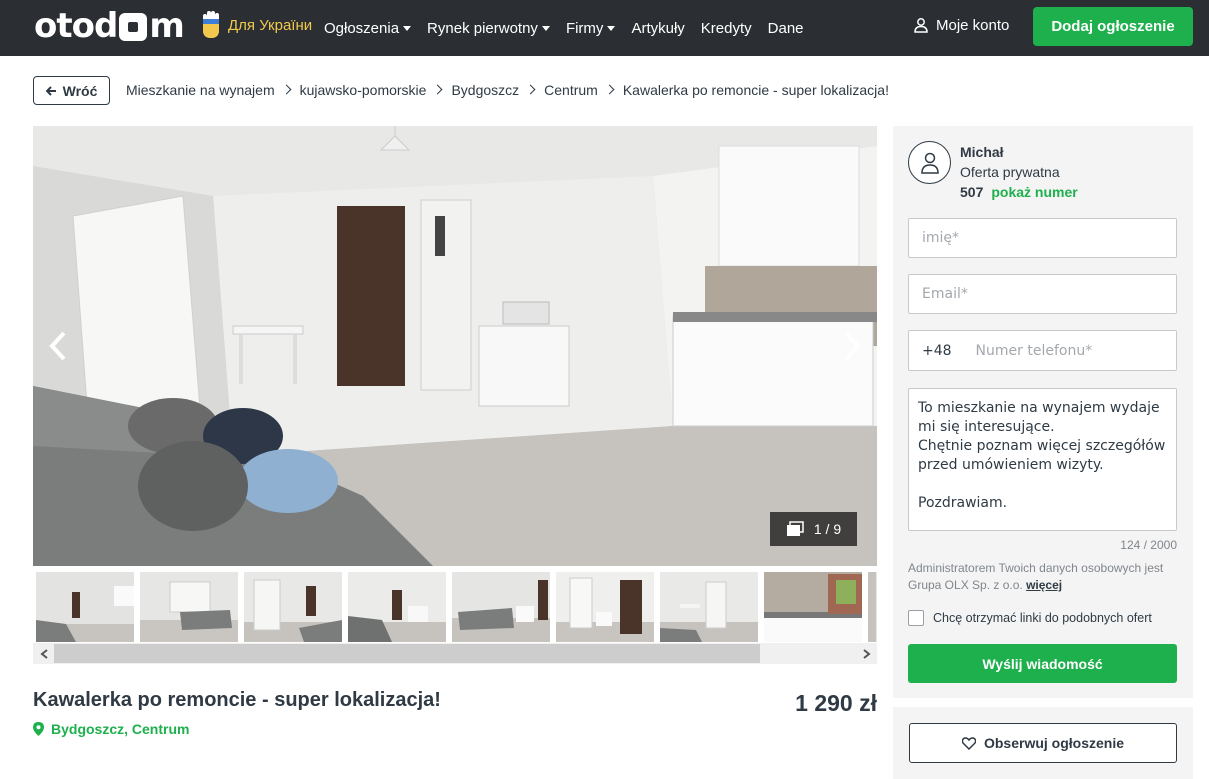  What do you see at coordinates (852, 346) in the screenshot?
I see `next-photo-button` at bounding box center [852, 346].